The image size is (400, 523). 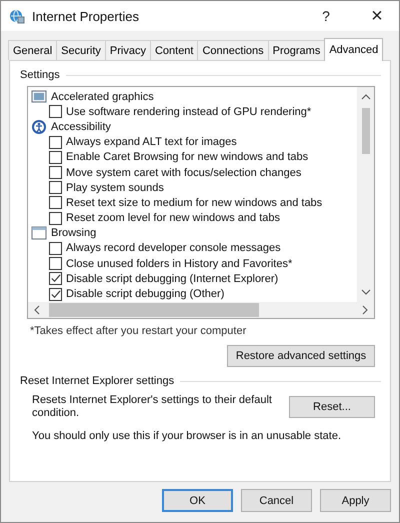 What do you see at coordinates (40, 75) in the screenshot?
I see `group-label: Settings` at bounding box center [40, 75].